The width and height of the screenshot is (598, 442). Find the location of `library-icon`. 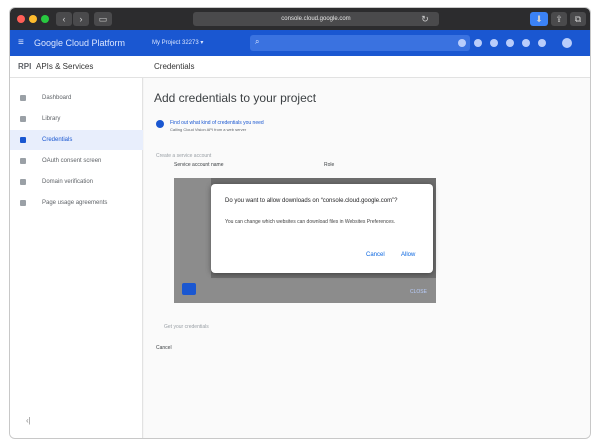

library-icon is located at coordinates (23, 119).